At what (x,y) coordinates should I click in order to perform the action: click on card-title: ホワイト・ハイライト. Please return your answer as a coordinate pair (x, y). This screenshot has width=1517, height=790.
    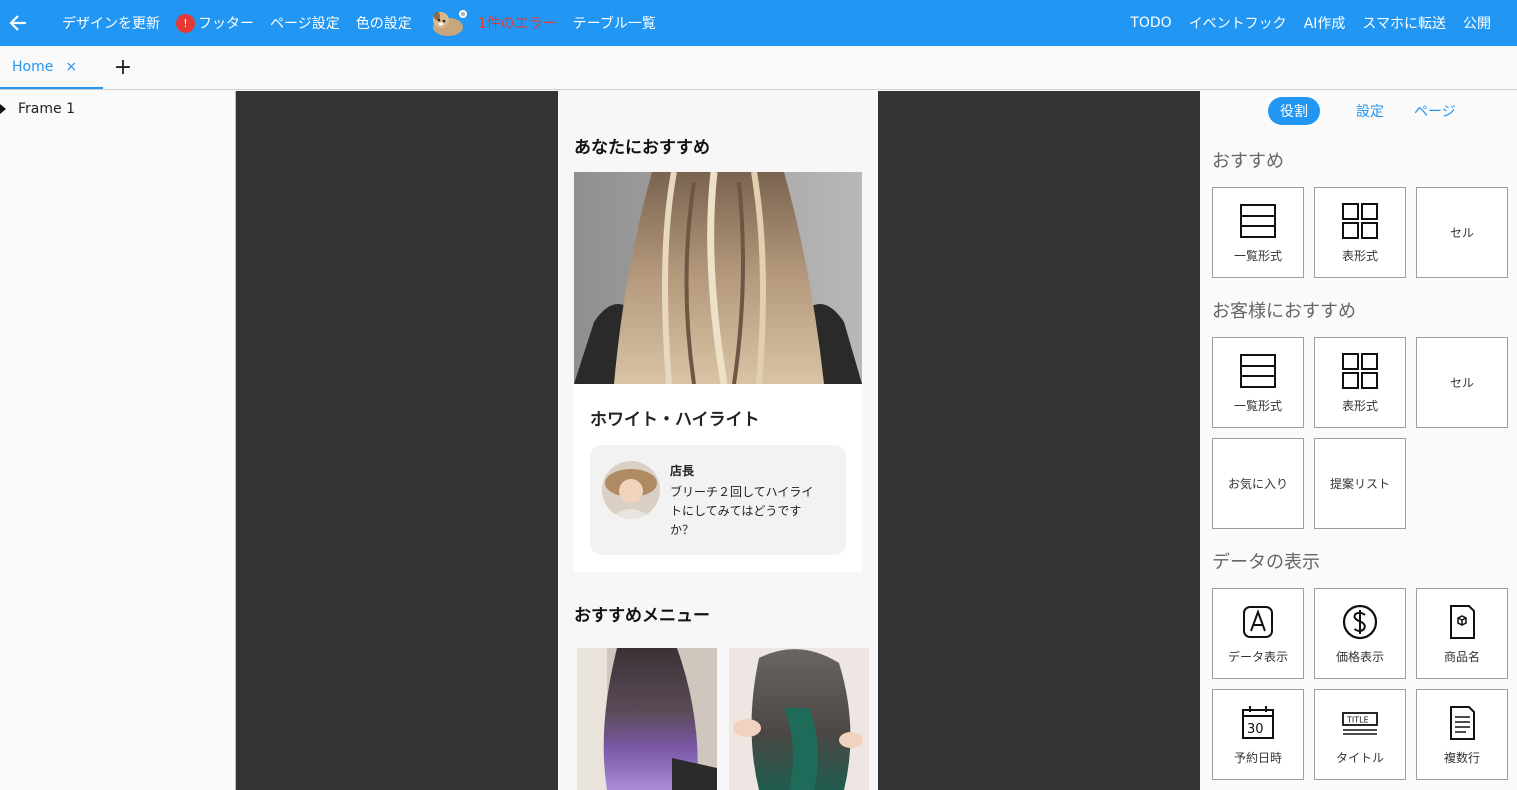
    Looking at the image, I should click on (675, 420).